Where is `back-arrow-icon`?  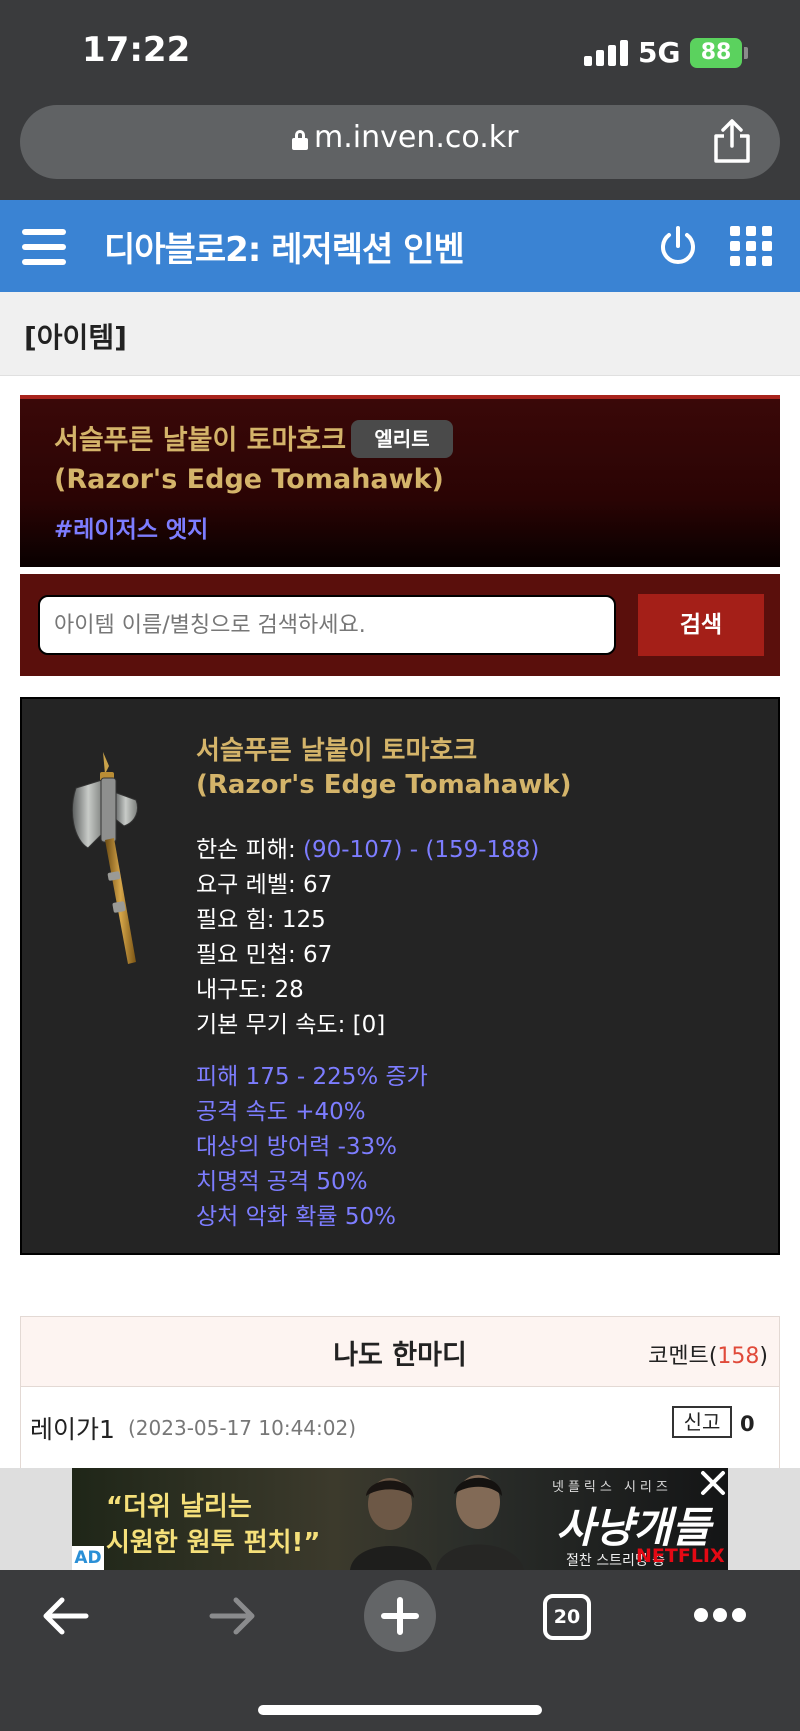 back-arrow-icon is located at coordinates (65, 1616).